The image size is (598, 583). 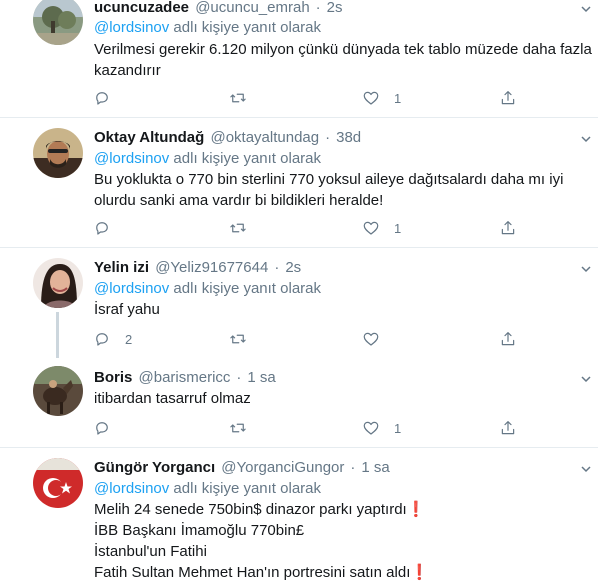 What do you see at coordinates (348, 137) in the screenshot?
I see `timestamp: 38d` at bounding box center [348, 137].